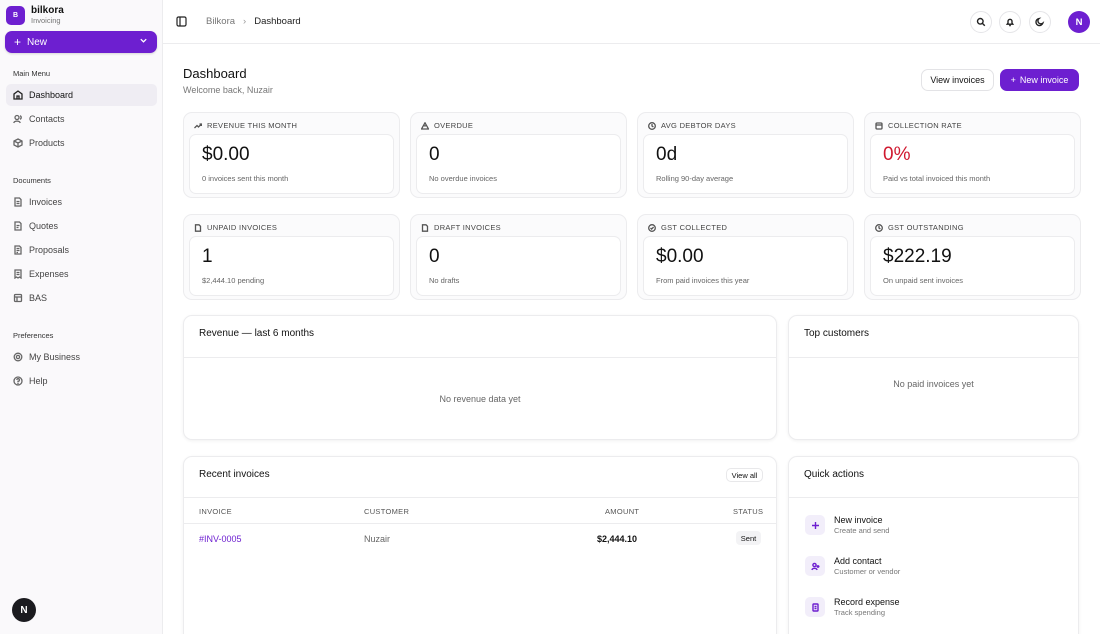 This screenshot has height=634, width=1100. Describe the element at coordinates (748, 511) in the screenshot. I see `column-header-status: STATUS` at that location.